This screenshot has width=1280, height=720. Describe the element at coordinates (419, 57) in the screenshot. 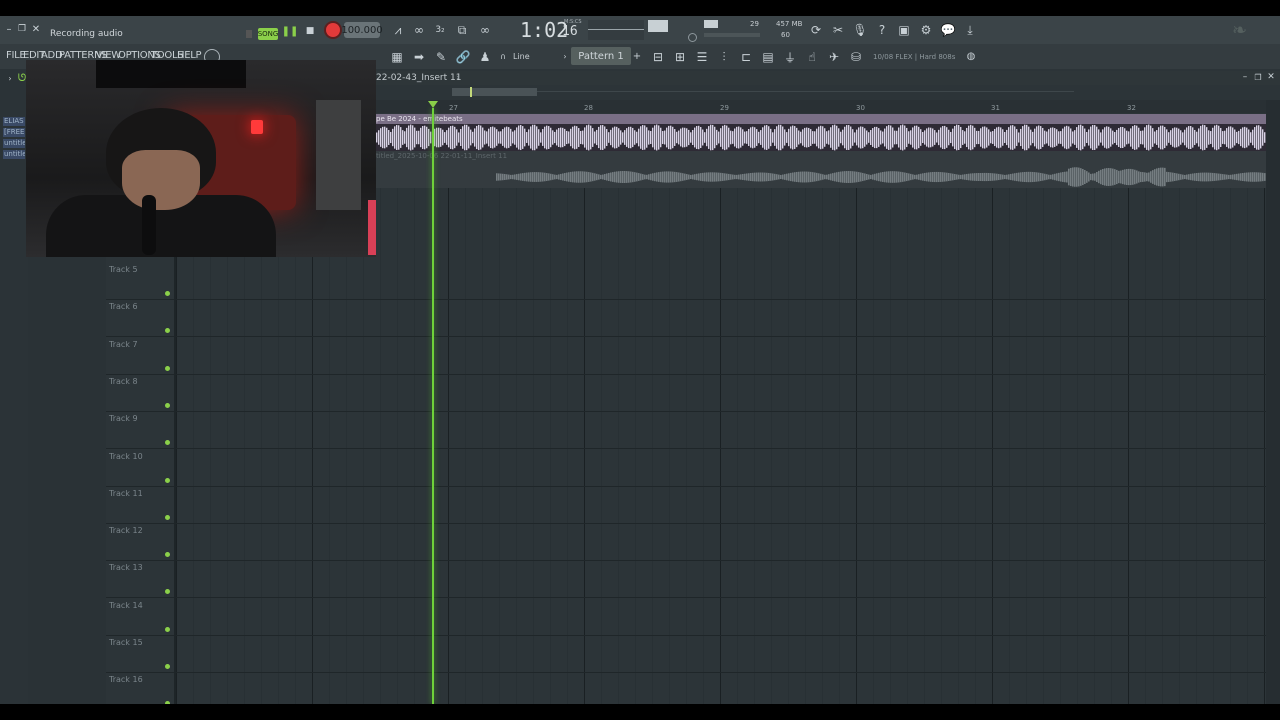

I see `arrow-right-icon: ➡` at that location.